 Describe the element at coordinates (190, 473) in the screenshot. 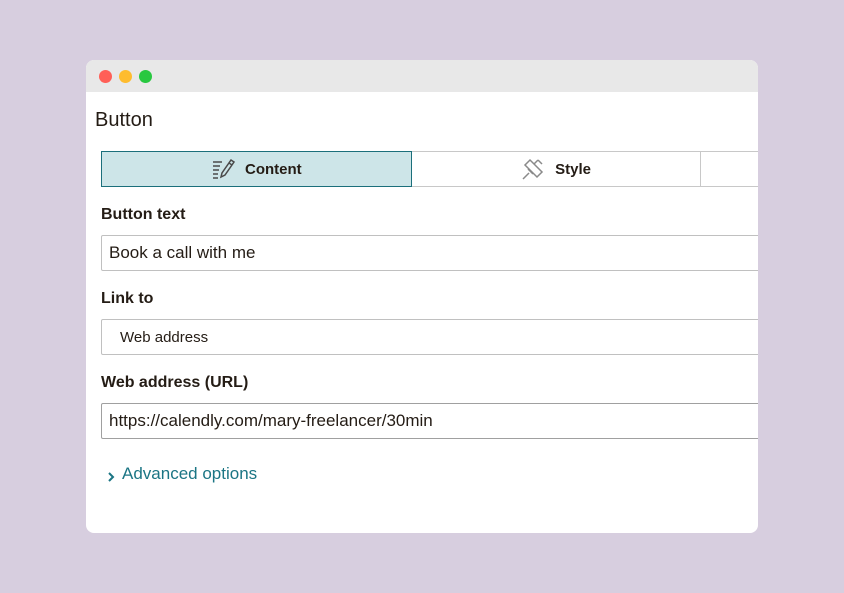

I see `advanced-options-label: Advanced options` at that location.